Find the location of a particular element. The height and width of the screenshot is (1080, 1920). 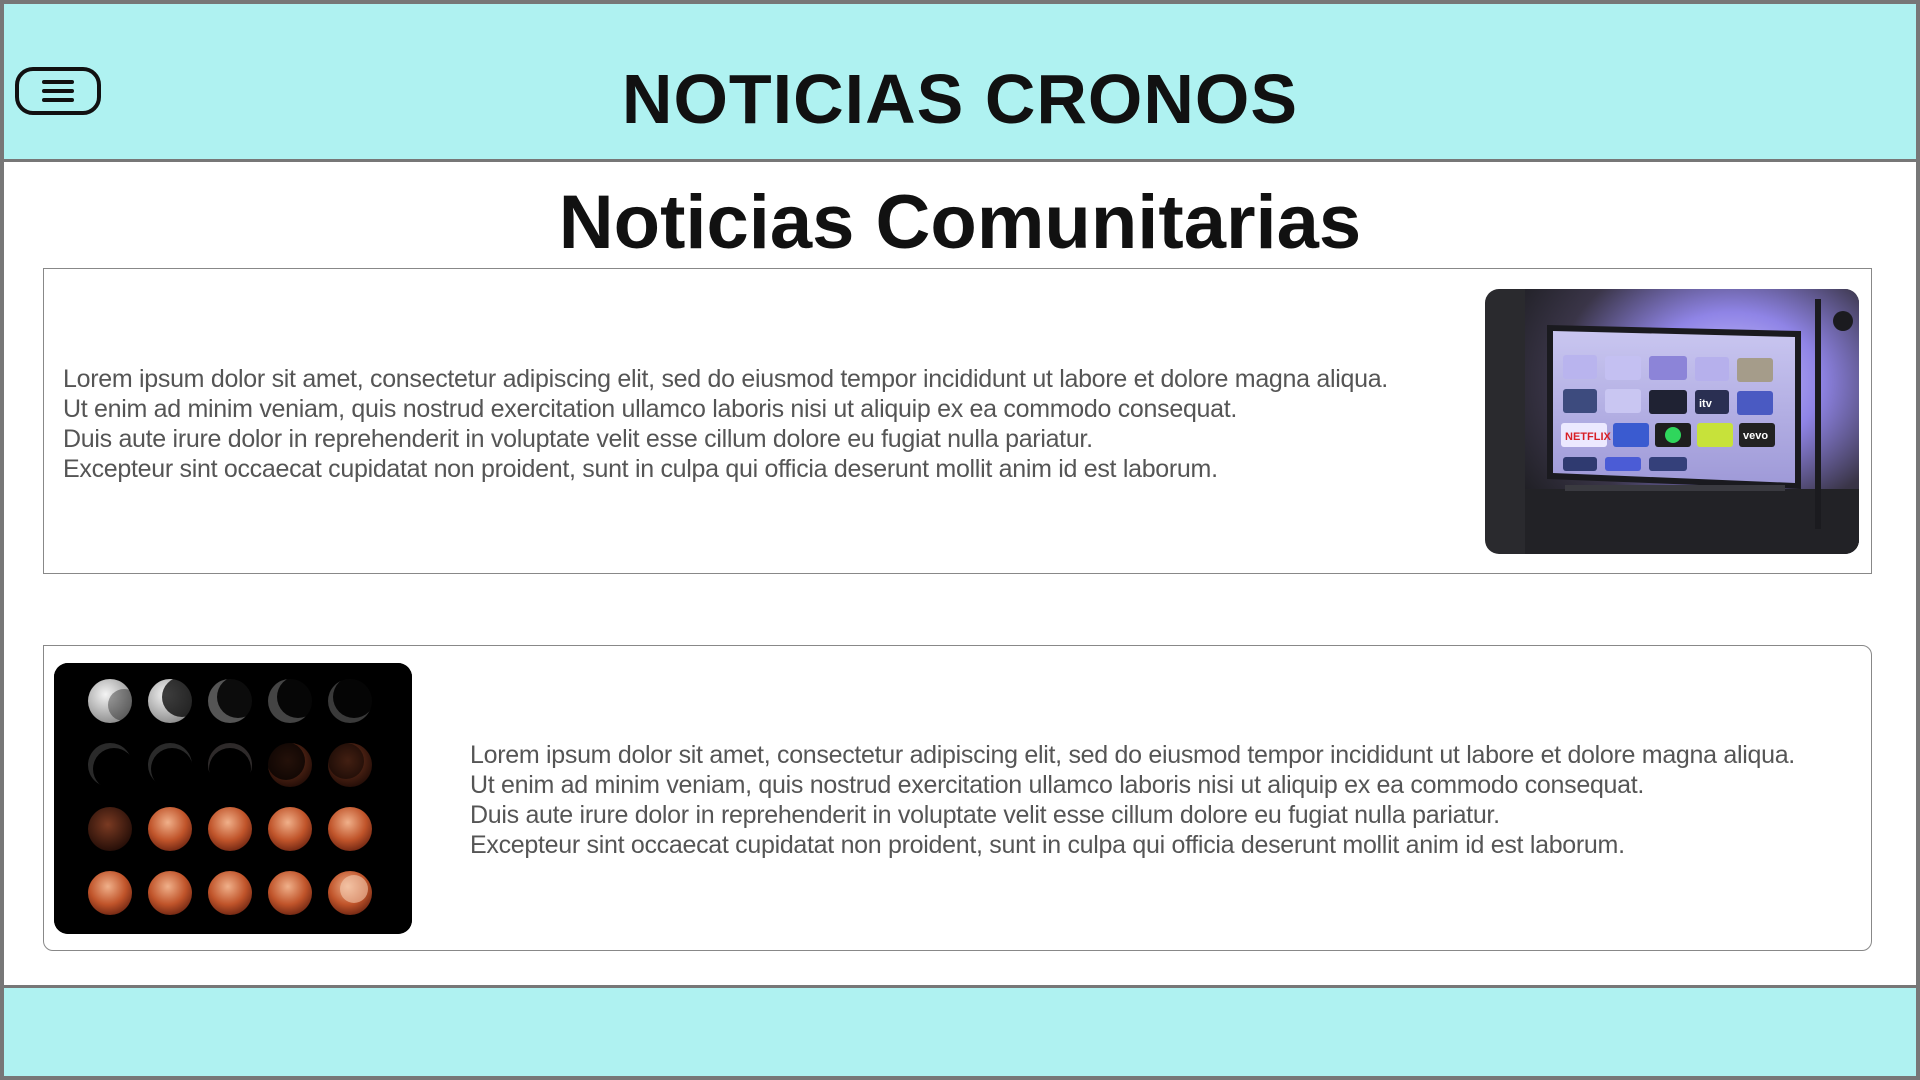

itv-tile-label: itv is located at coordinates (1706, 404).